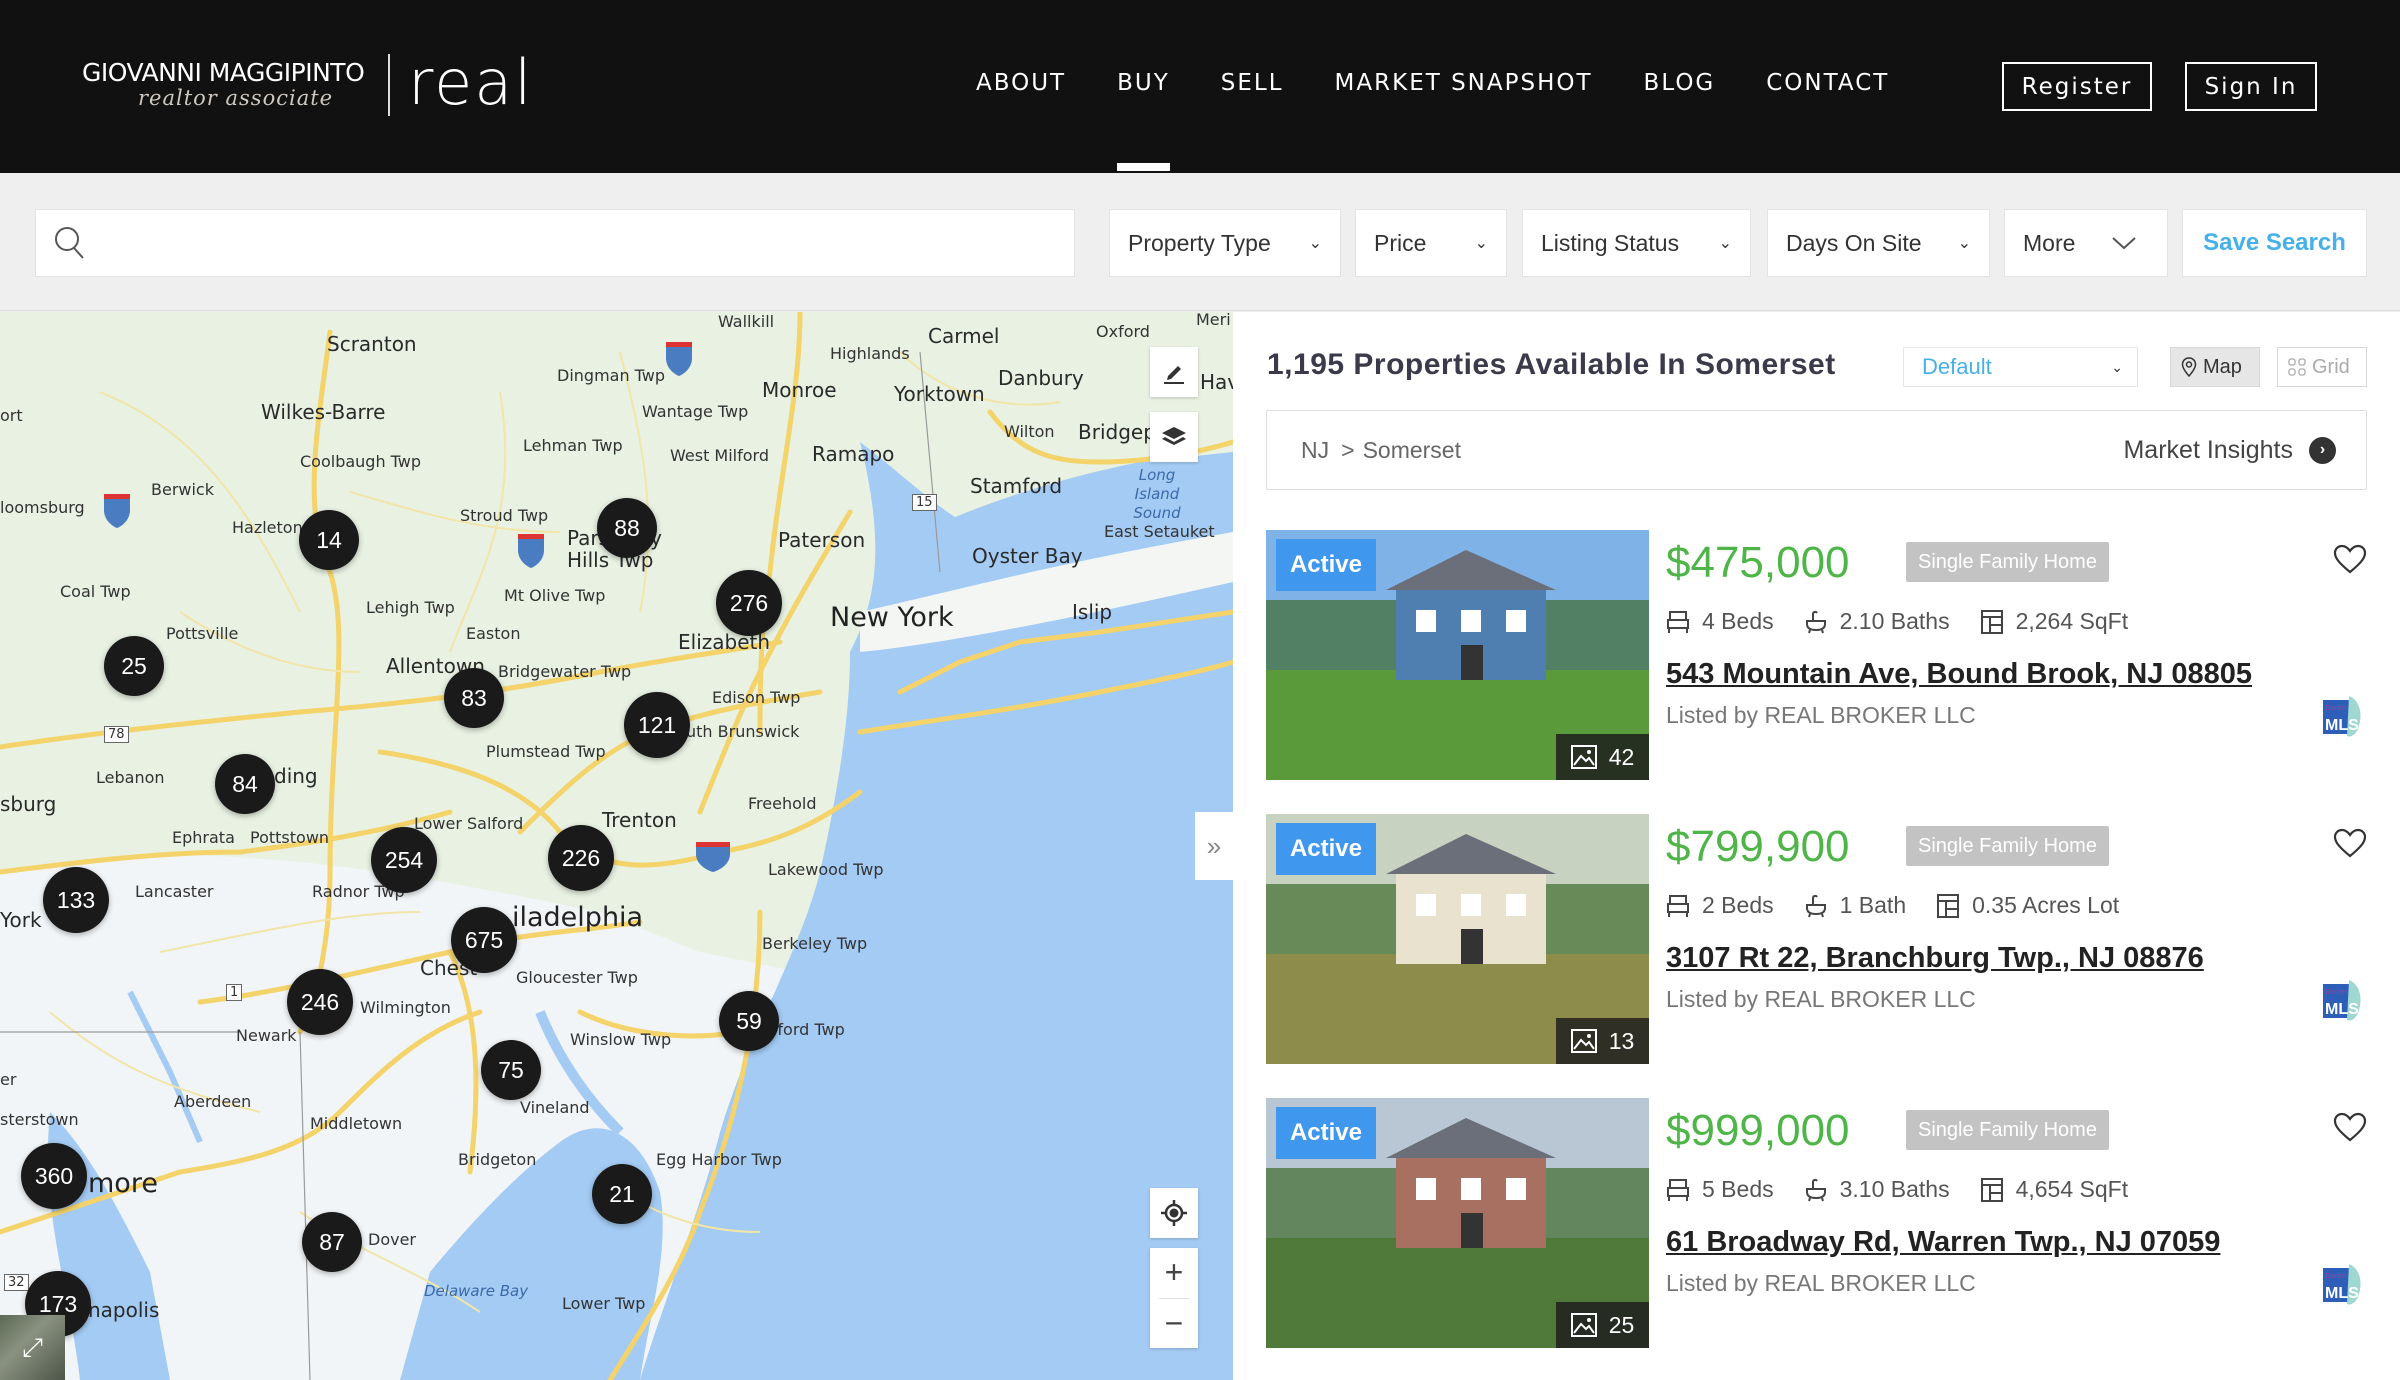  What do you see at coordinates (1610, 242) in the screenshot?
I see `listing-status-label: Listing Status` at bounding box center [1610, 242].